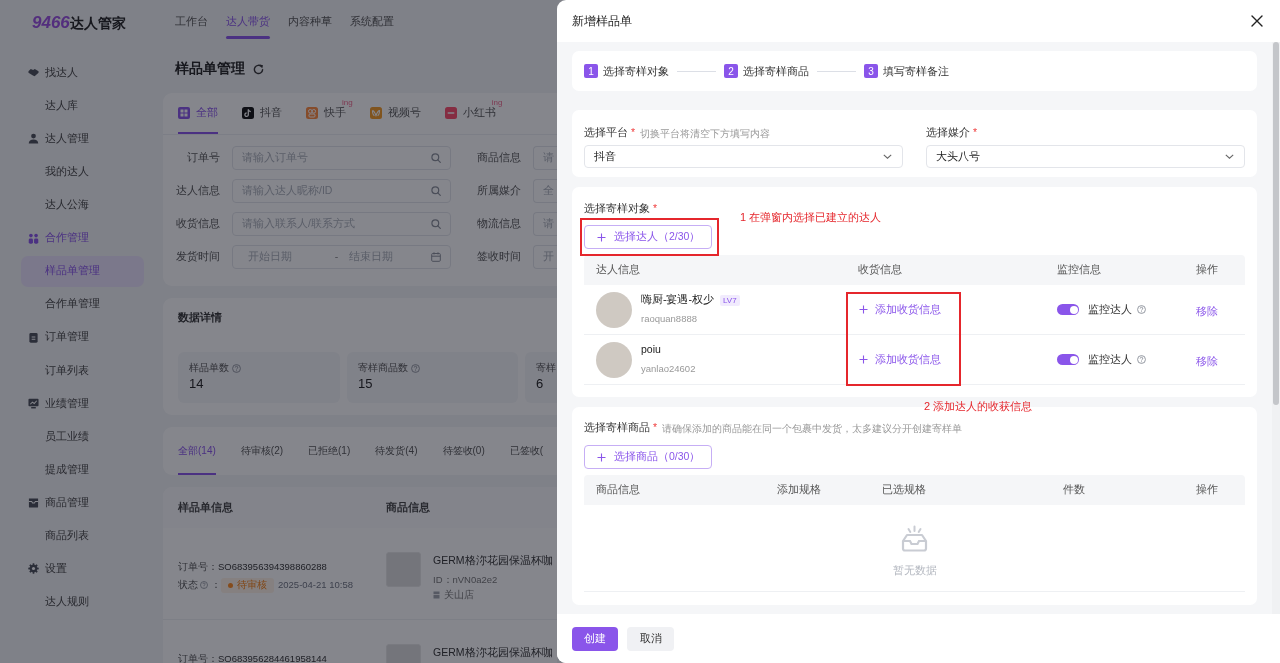 This screenshot has height=663, width=1280. I want to click on step-label: 选择寄样对象, so click(636, 71).